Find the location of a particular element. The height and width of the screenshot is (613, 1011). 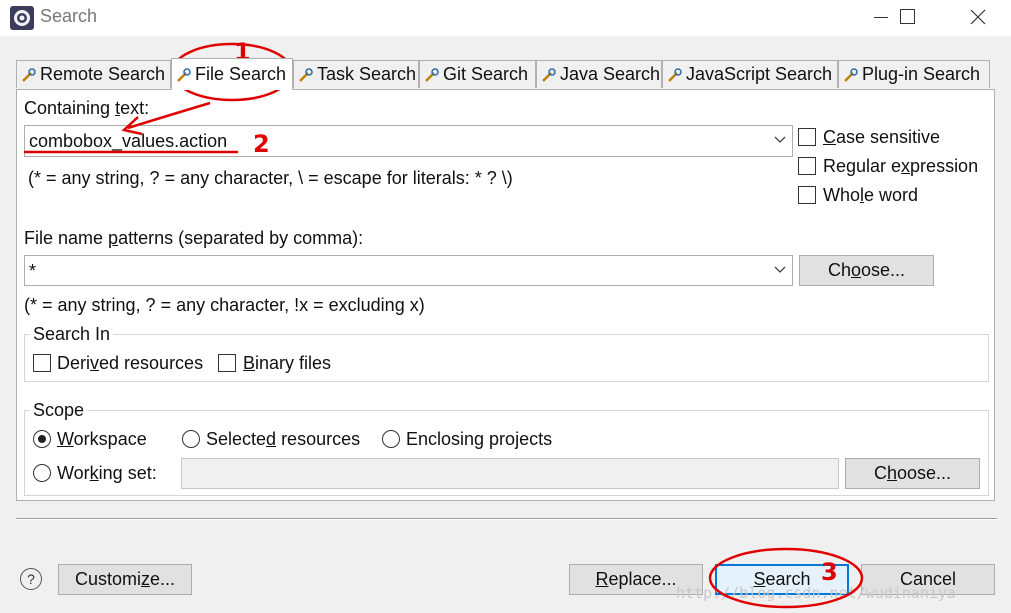

file-name-patterns-label: File name patterns (separated by comma): is located at coordinates (194, 238).